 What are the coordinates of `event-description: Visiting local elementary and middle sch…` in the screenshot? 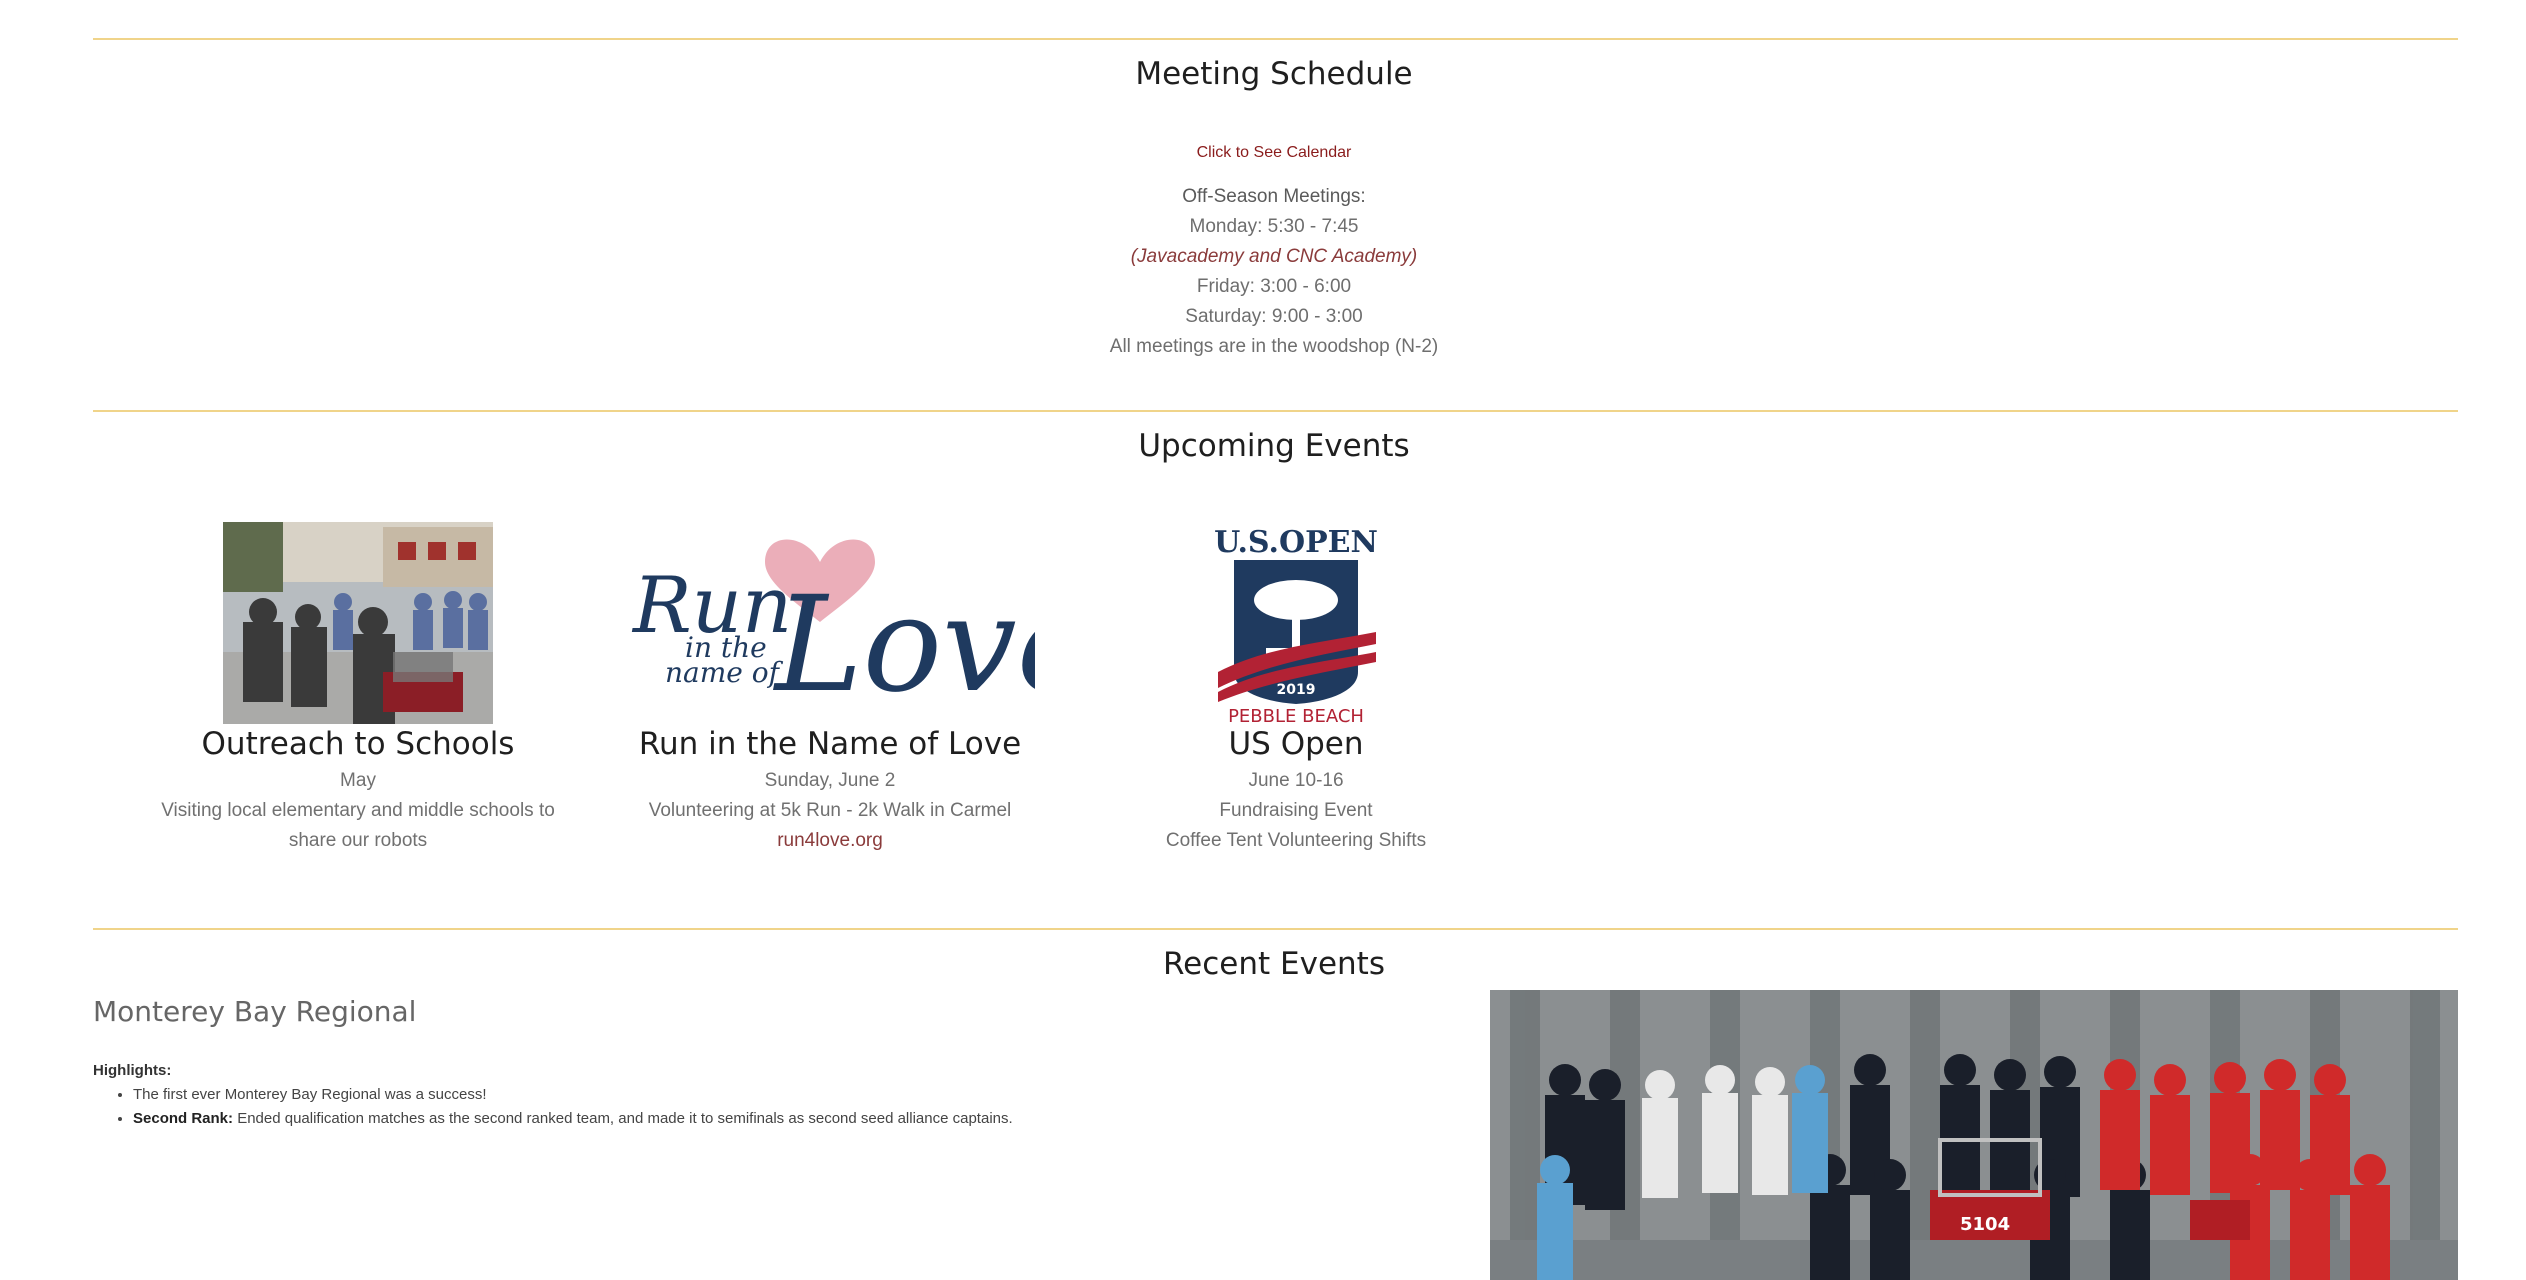 It's located at (358, 810).